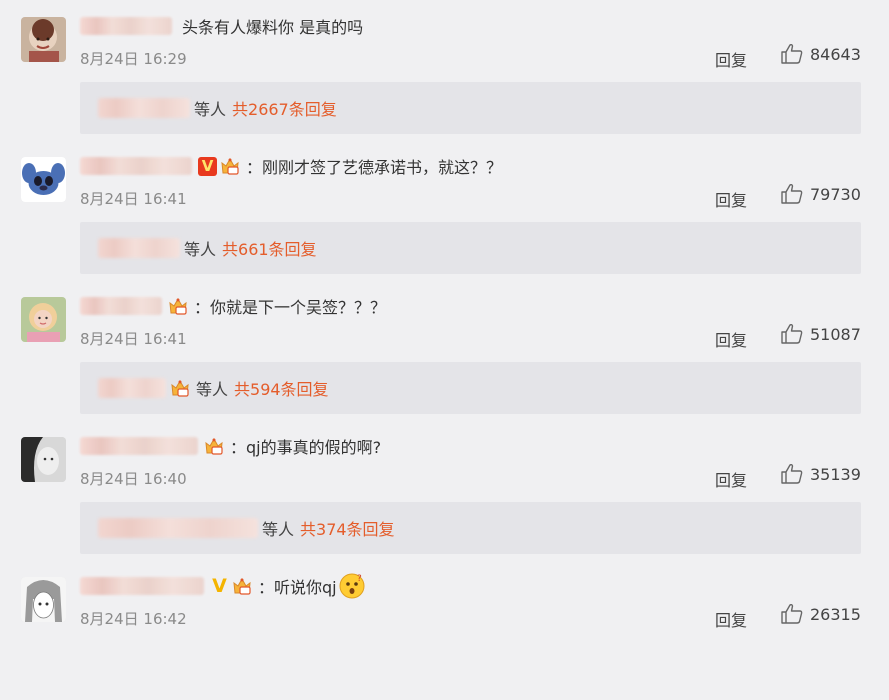 The width and height of the screenshot is (889, 700). I want to click on comment-header: V ：刚刚才签了艺德承诺书，就这？？, so click(291, 166).